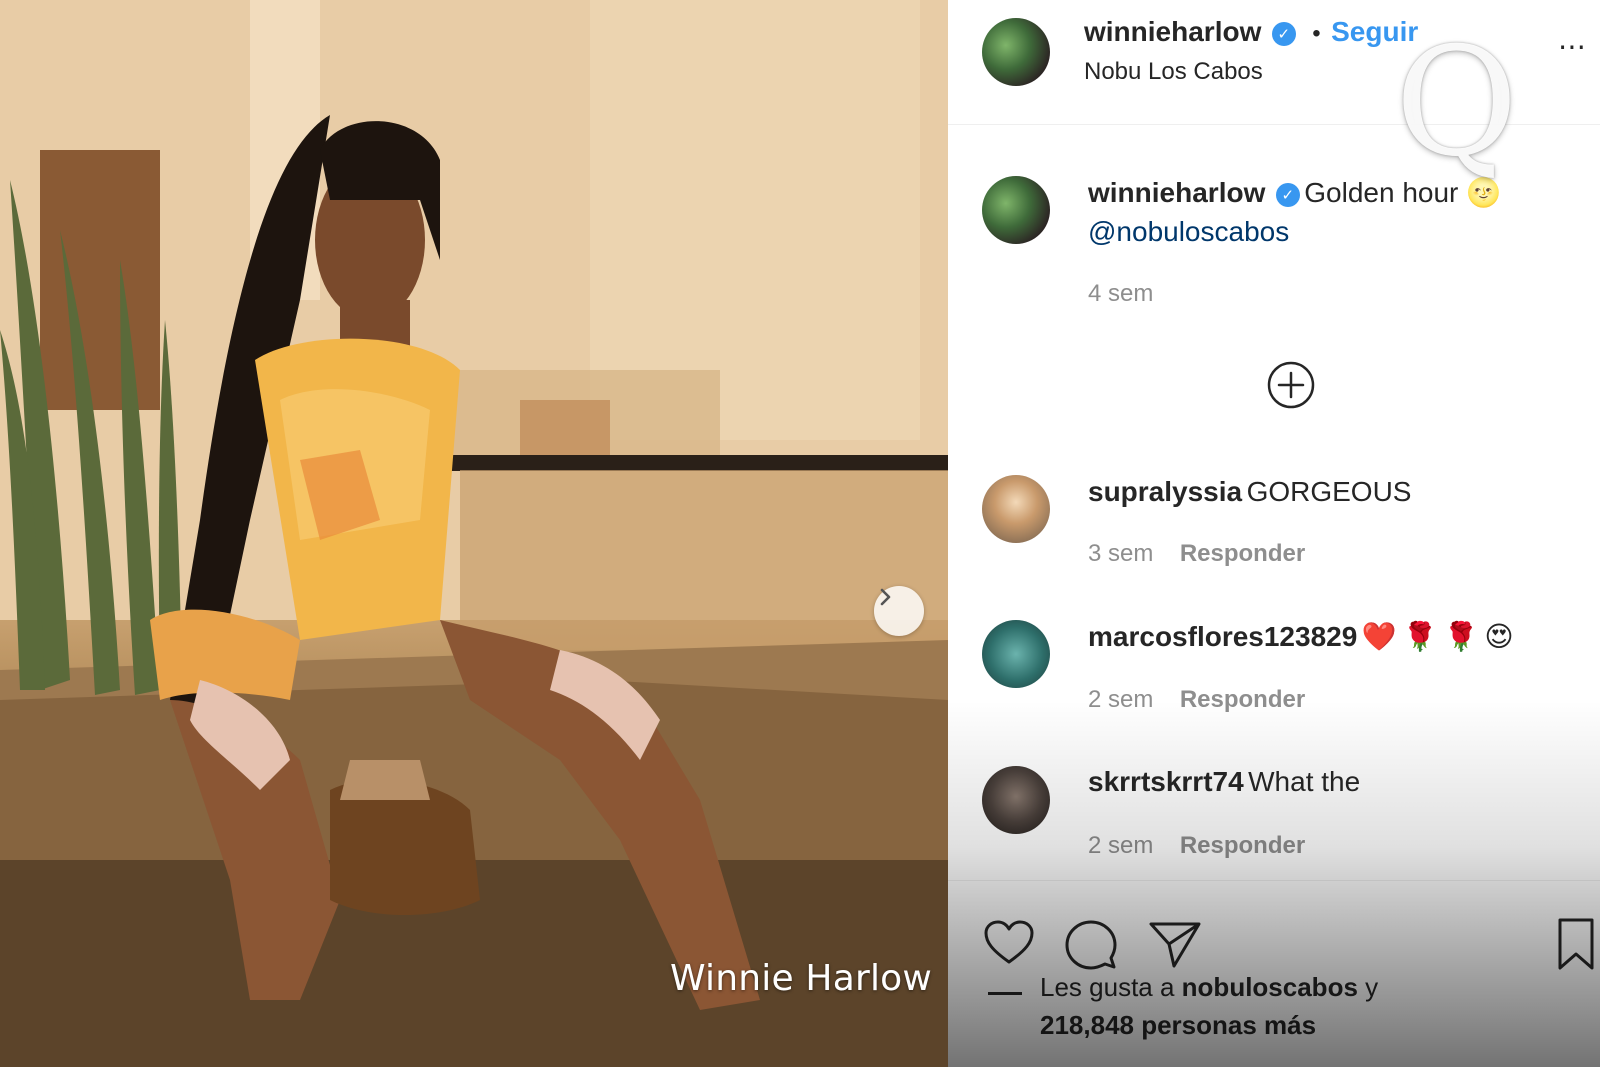 The width and height of the screenshot is (1600, 1067). What do you see at coordinates (1016, 52) in the screenshot?
I see `author-avatar` at bounding box center [1016, 52].